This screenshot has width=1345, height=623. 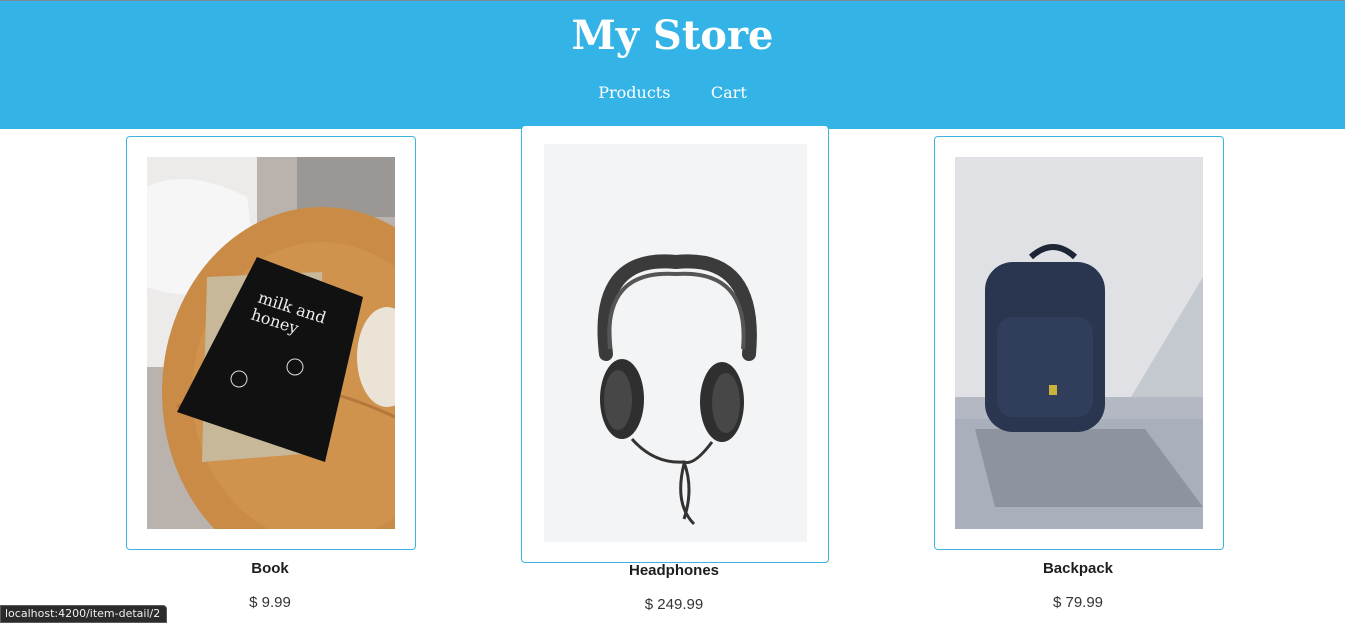 What do you see at coordinates (1078, 568) in the screenshot?
I see `product-name-backpack: Backpack` at bounding box center [1078, 568].